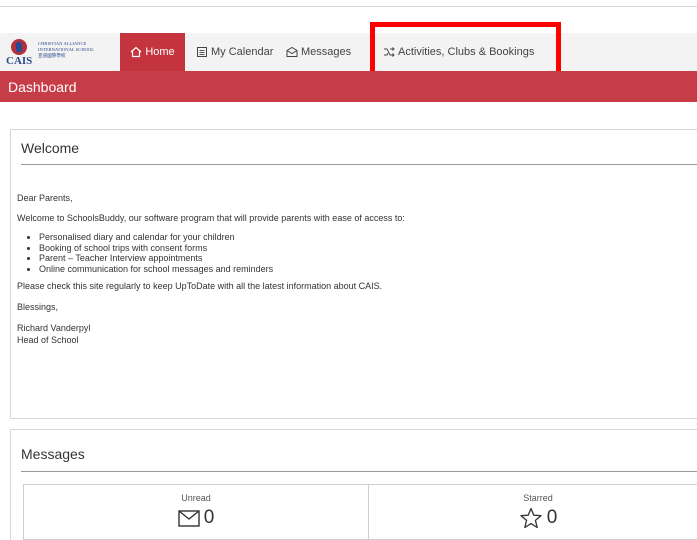 The height and width of the screenshot is (540, 697). Describe the element at coordinates (348, 86) in the screenshot. I see `dashboard-header: Dashboard` at that location.